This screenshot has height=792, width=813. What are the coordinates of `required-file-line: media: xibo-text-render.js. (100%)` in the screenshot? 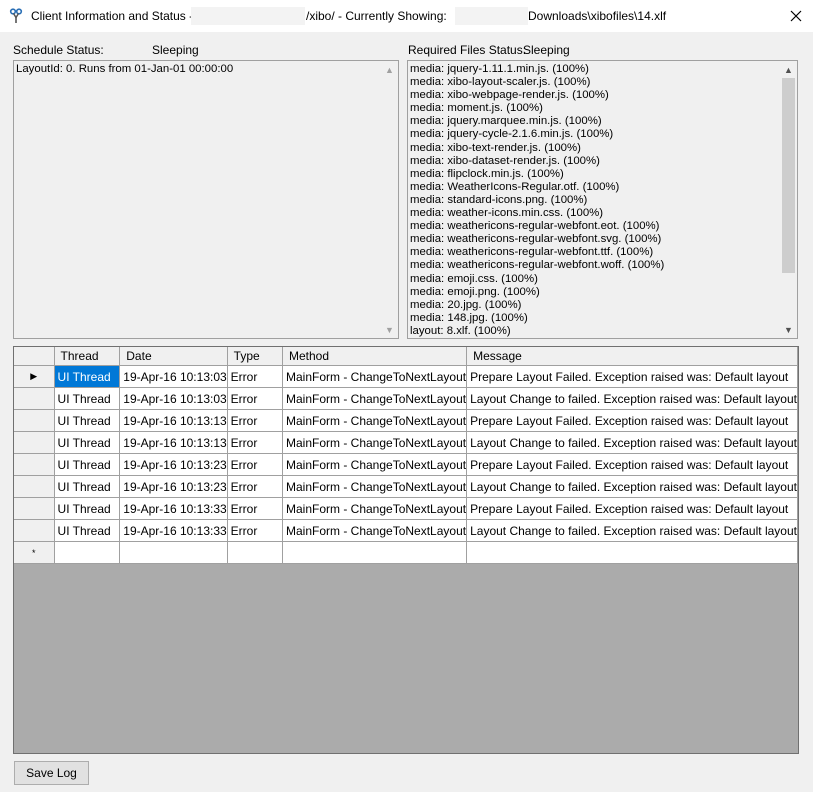 It's located at (537, 148).